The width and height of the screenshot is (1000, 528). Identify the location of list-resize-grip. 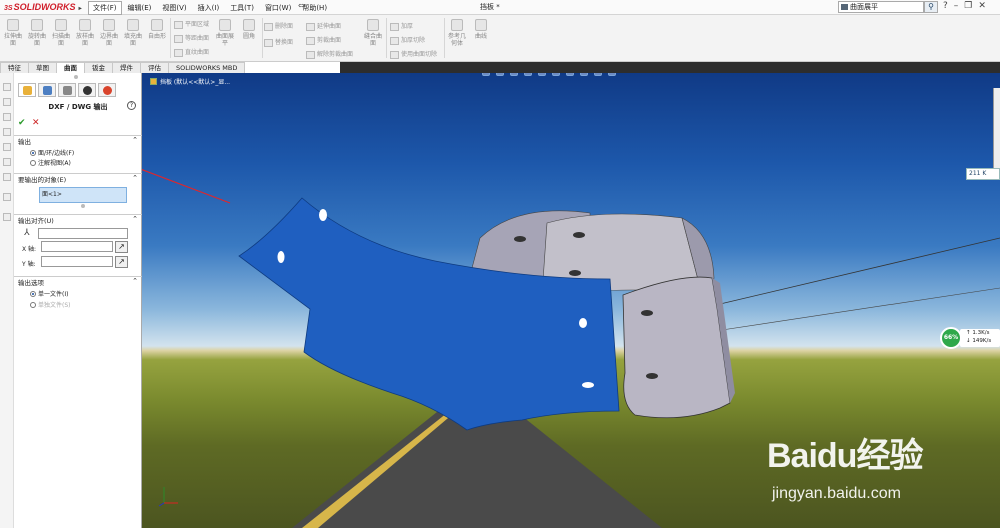
(83, 206).